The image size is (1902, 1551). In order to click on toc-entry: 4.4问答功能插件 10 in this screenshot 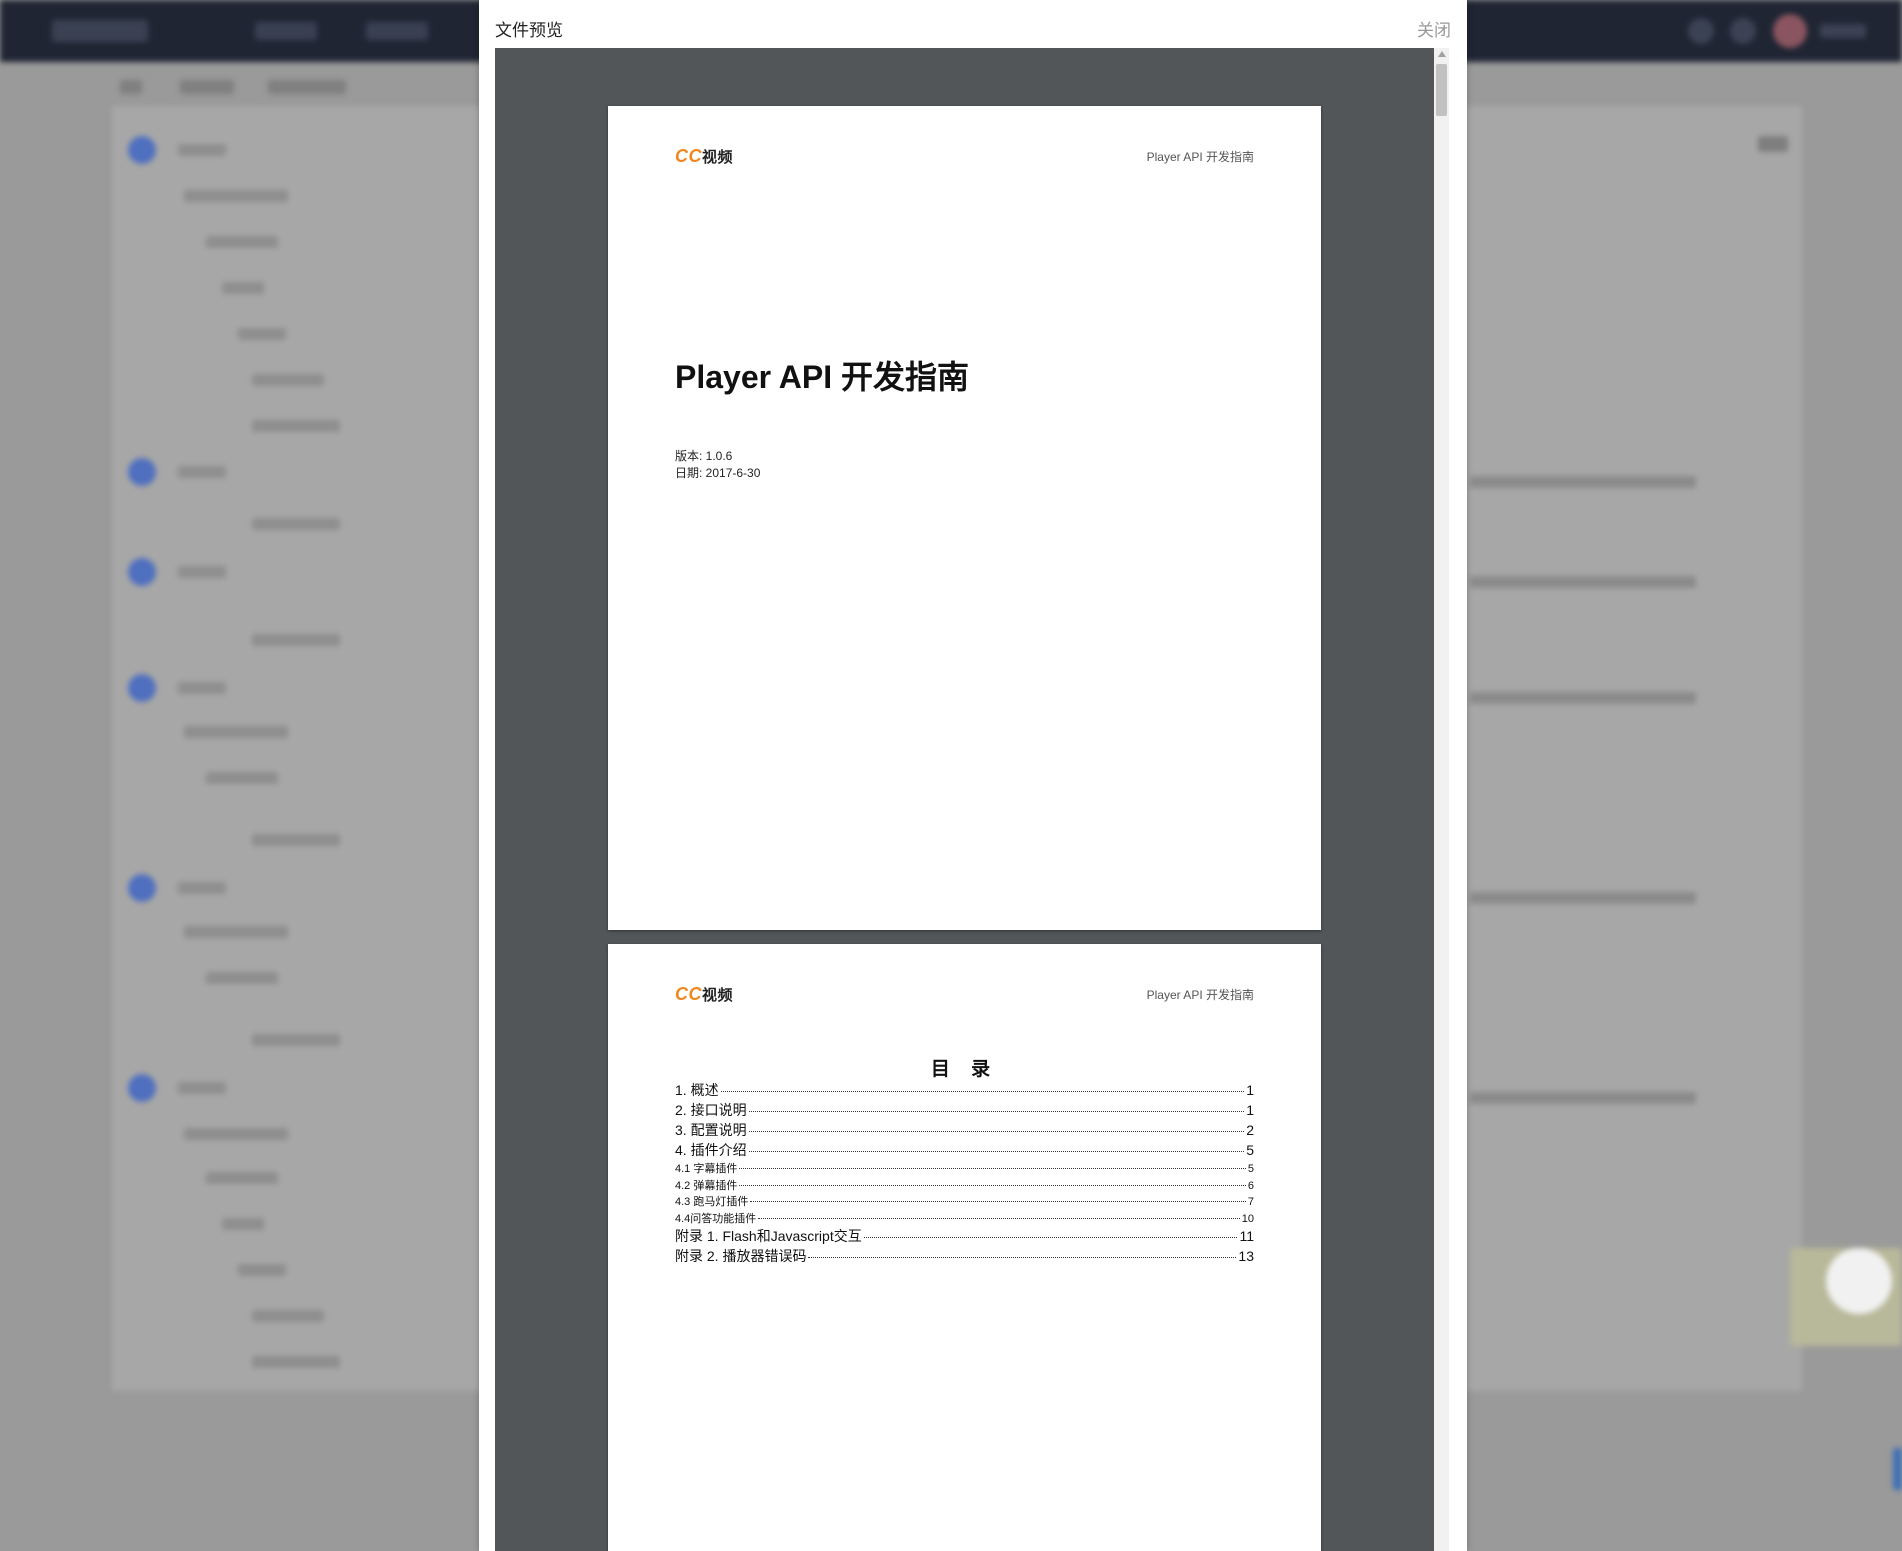, I will do `click(964, 1218)`.